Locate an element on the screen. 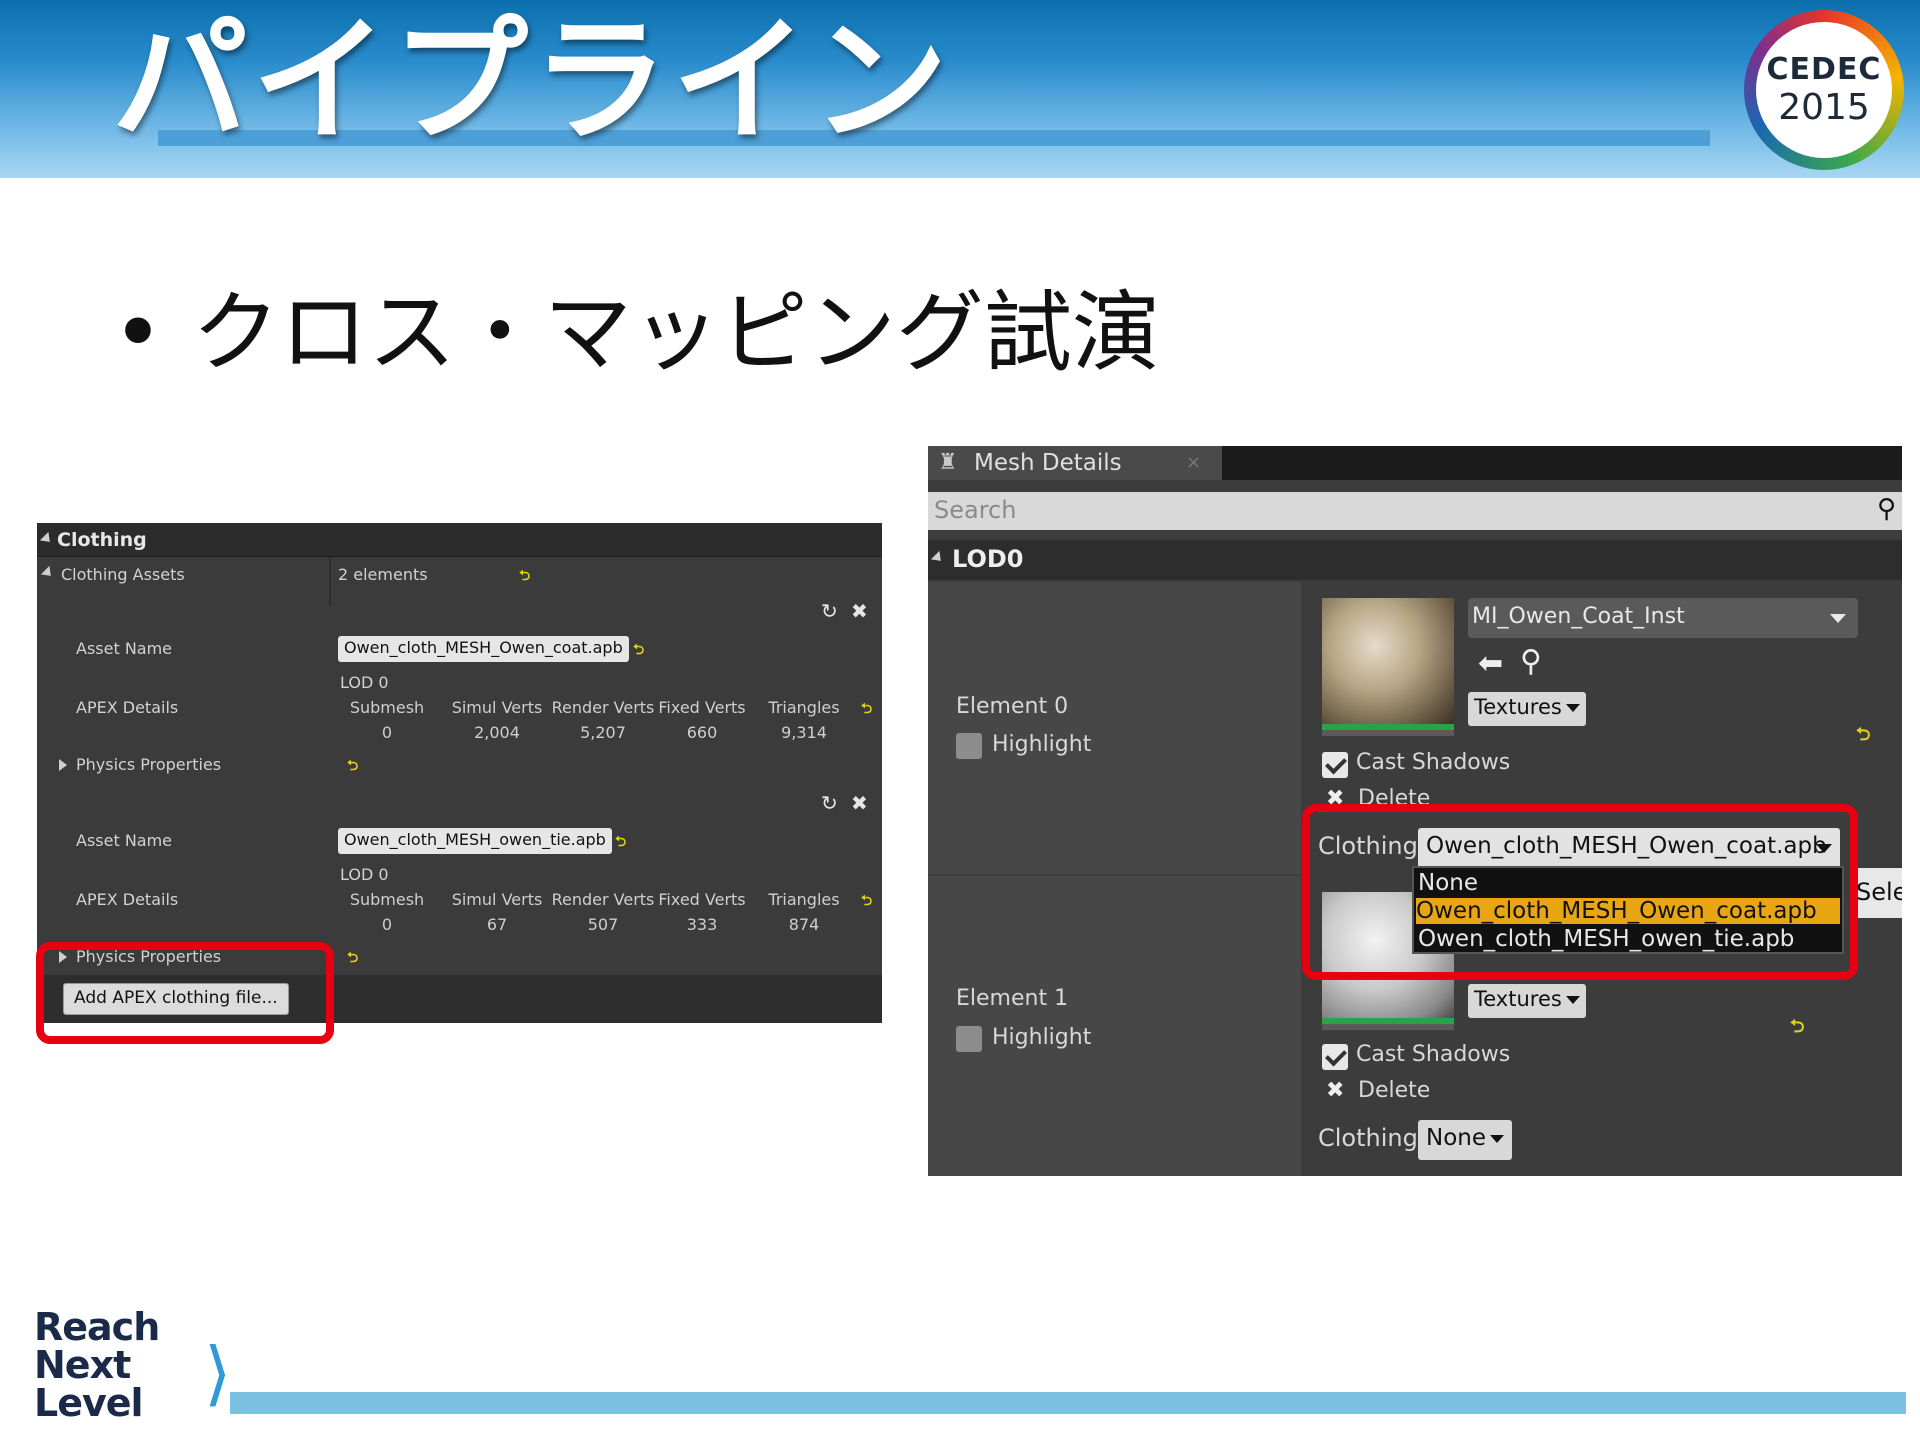 The image size is (1920, 1440). asset-name-field: Owen_cloth_MESH_Owen_coat.apb is located at coordinates (483, 649).